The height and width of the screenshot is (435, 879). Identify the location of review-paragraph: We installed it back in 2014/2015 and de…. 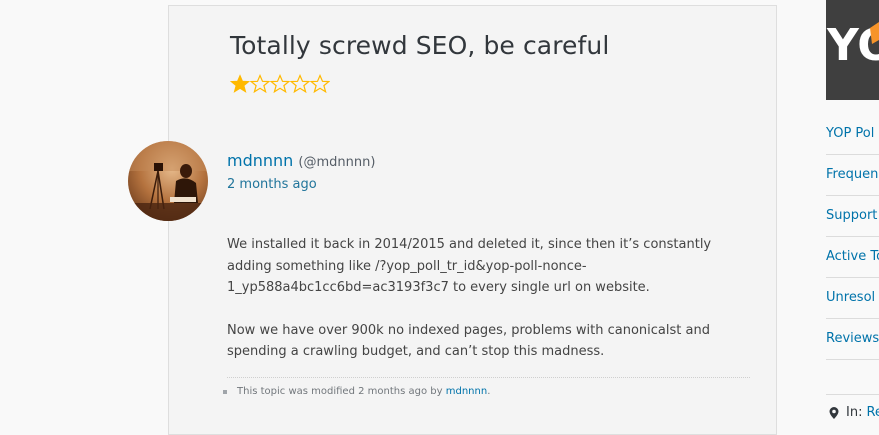
(469, 266).